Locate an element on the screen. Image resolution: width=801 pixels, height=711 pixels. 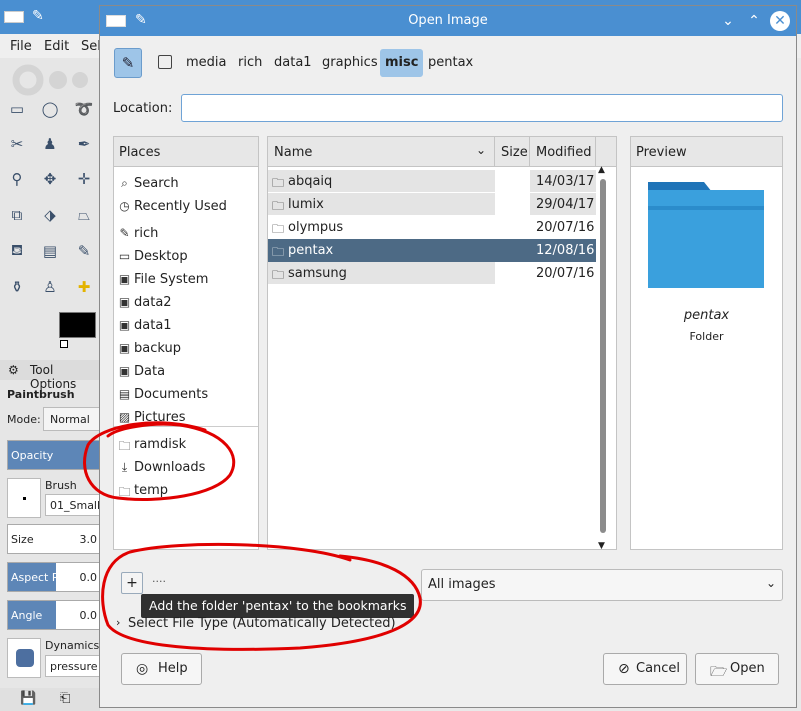
crumb-data1: data1 is located at coordinates (293, 63).